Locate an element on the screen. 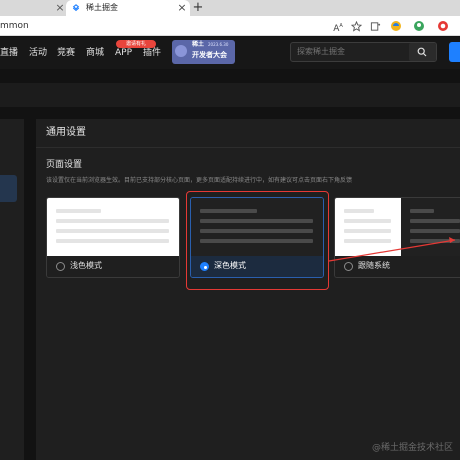  browser-app-icon is located at coordinates (443, 26).